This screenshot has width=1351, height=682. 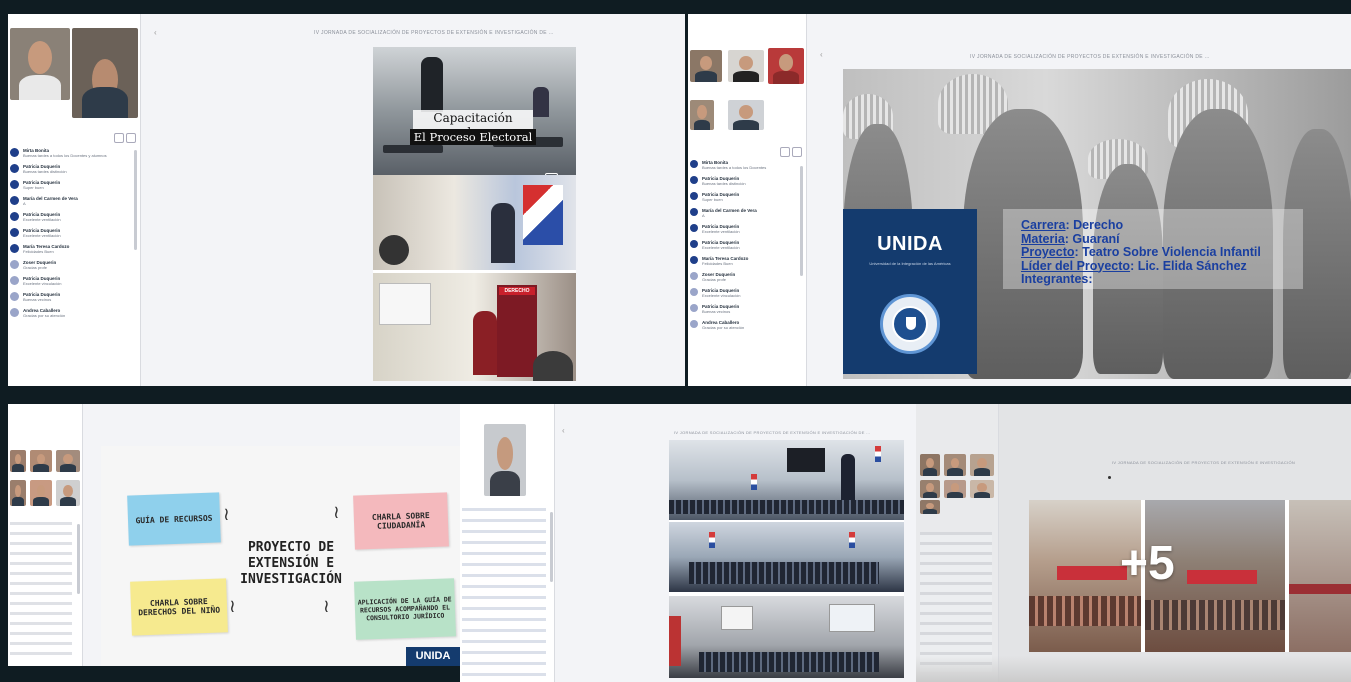 What do you see at coordinates (703, 215) in the screenshot?
I see `chat-text: A` at bounding box center [703, 215].